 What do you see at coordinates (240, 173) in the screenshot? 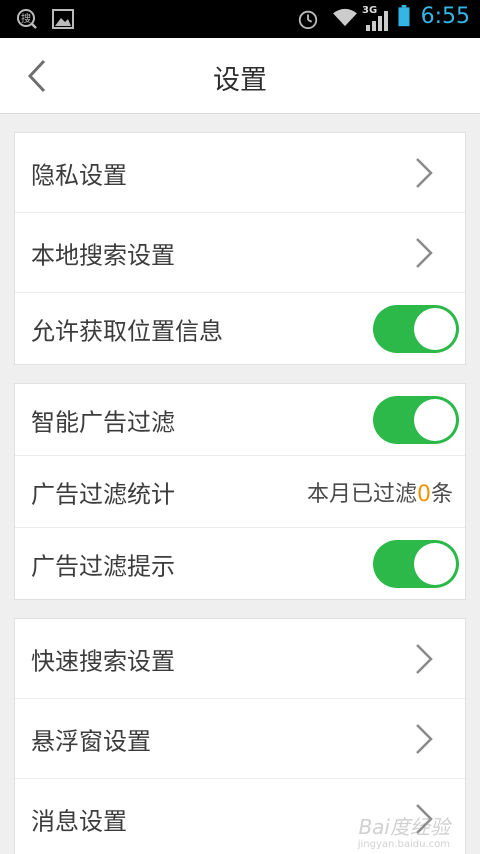
I see `row-privacy-settings: 隐私设置` at bounding box center [240, 173].